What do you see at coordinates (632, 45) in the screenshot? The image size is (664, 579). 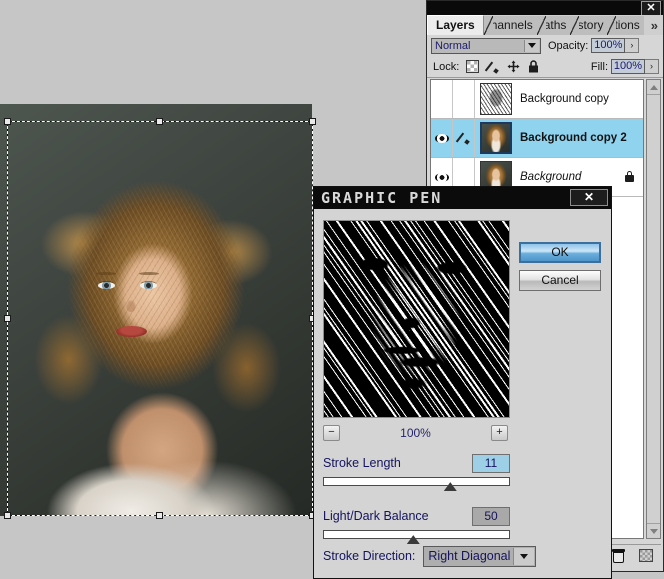 I see `opacity-slider-arrow-icon: ›` at bounding box center [632, 45].